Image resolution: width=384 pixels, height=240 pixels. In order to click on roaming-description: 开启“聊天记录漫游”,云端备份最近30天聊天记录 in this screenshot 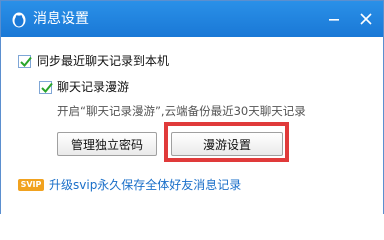, I will do `click(181, 111)`.